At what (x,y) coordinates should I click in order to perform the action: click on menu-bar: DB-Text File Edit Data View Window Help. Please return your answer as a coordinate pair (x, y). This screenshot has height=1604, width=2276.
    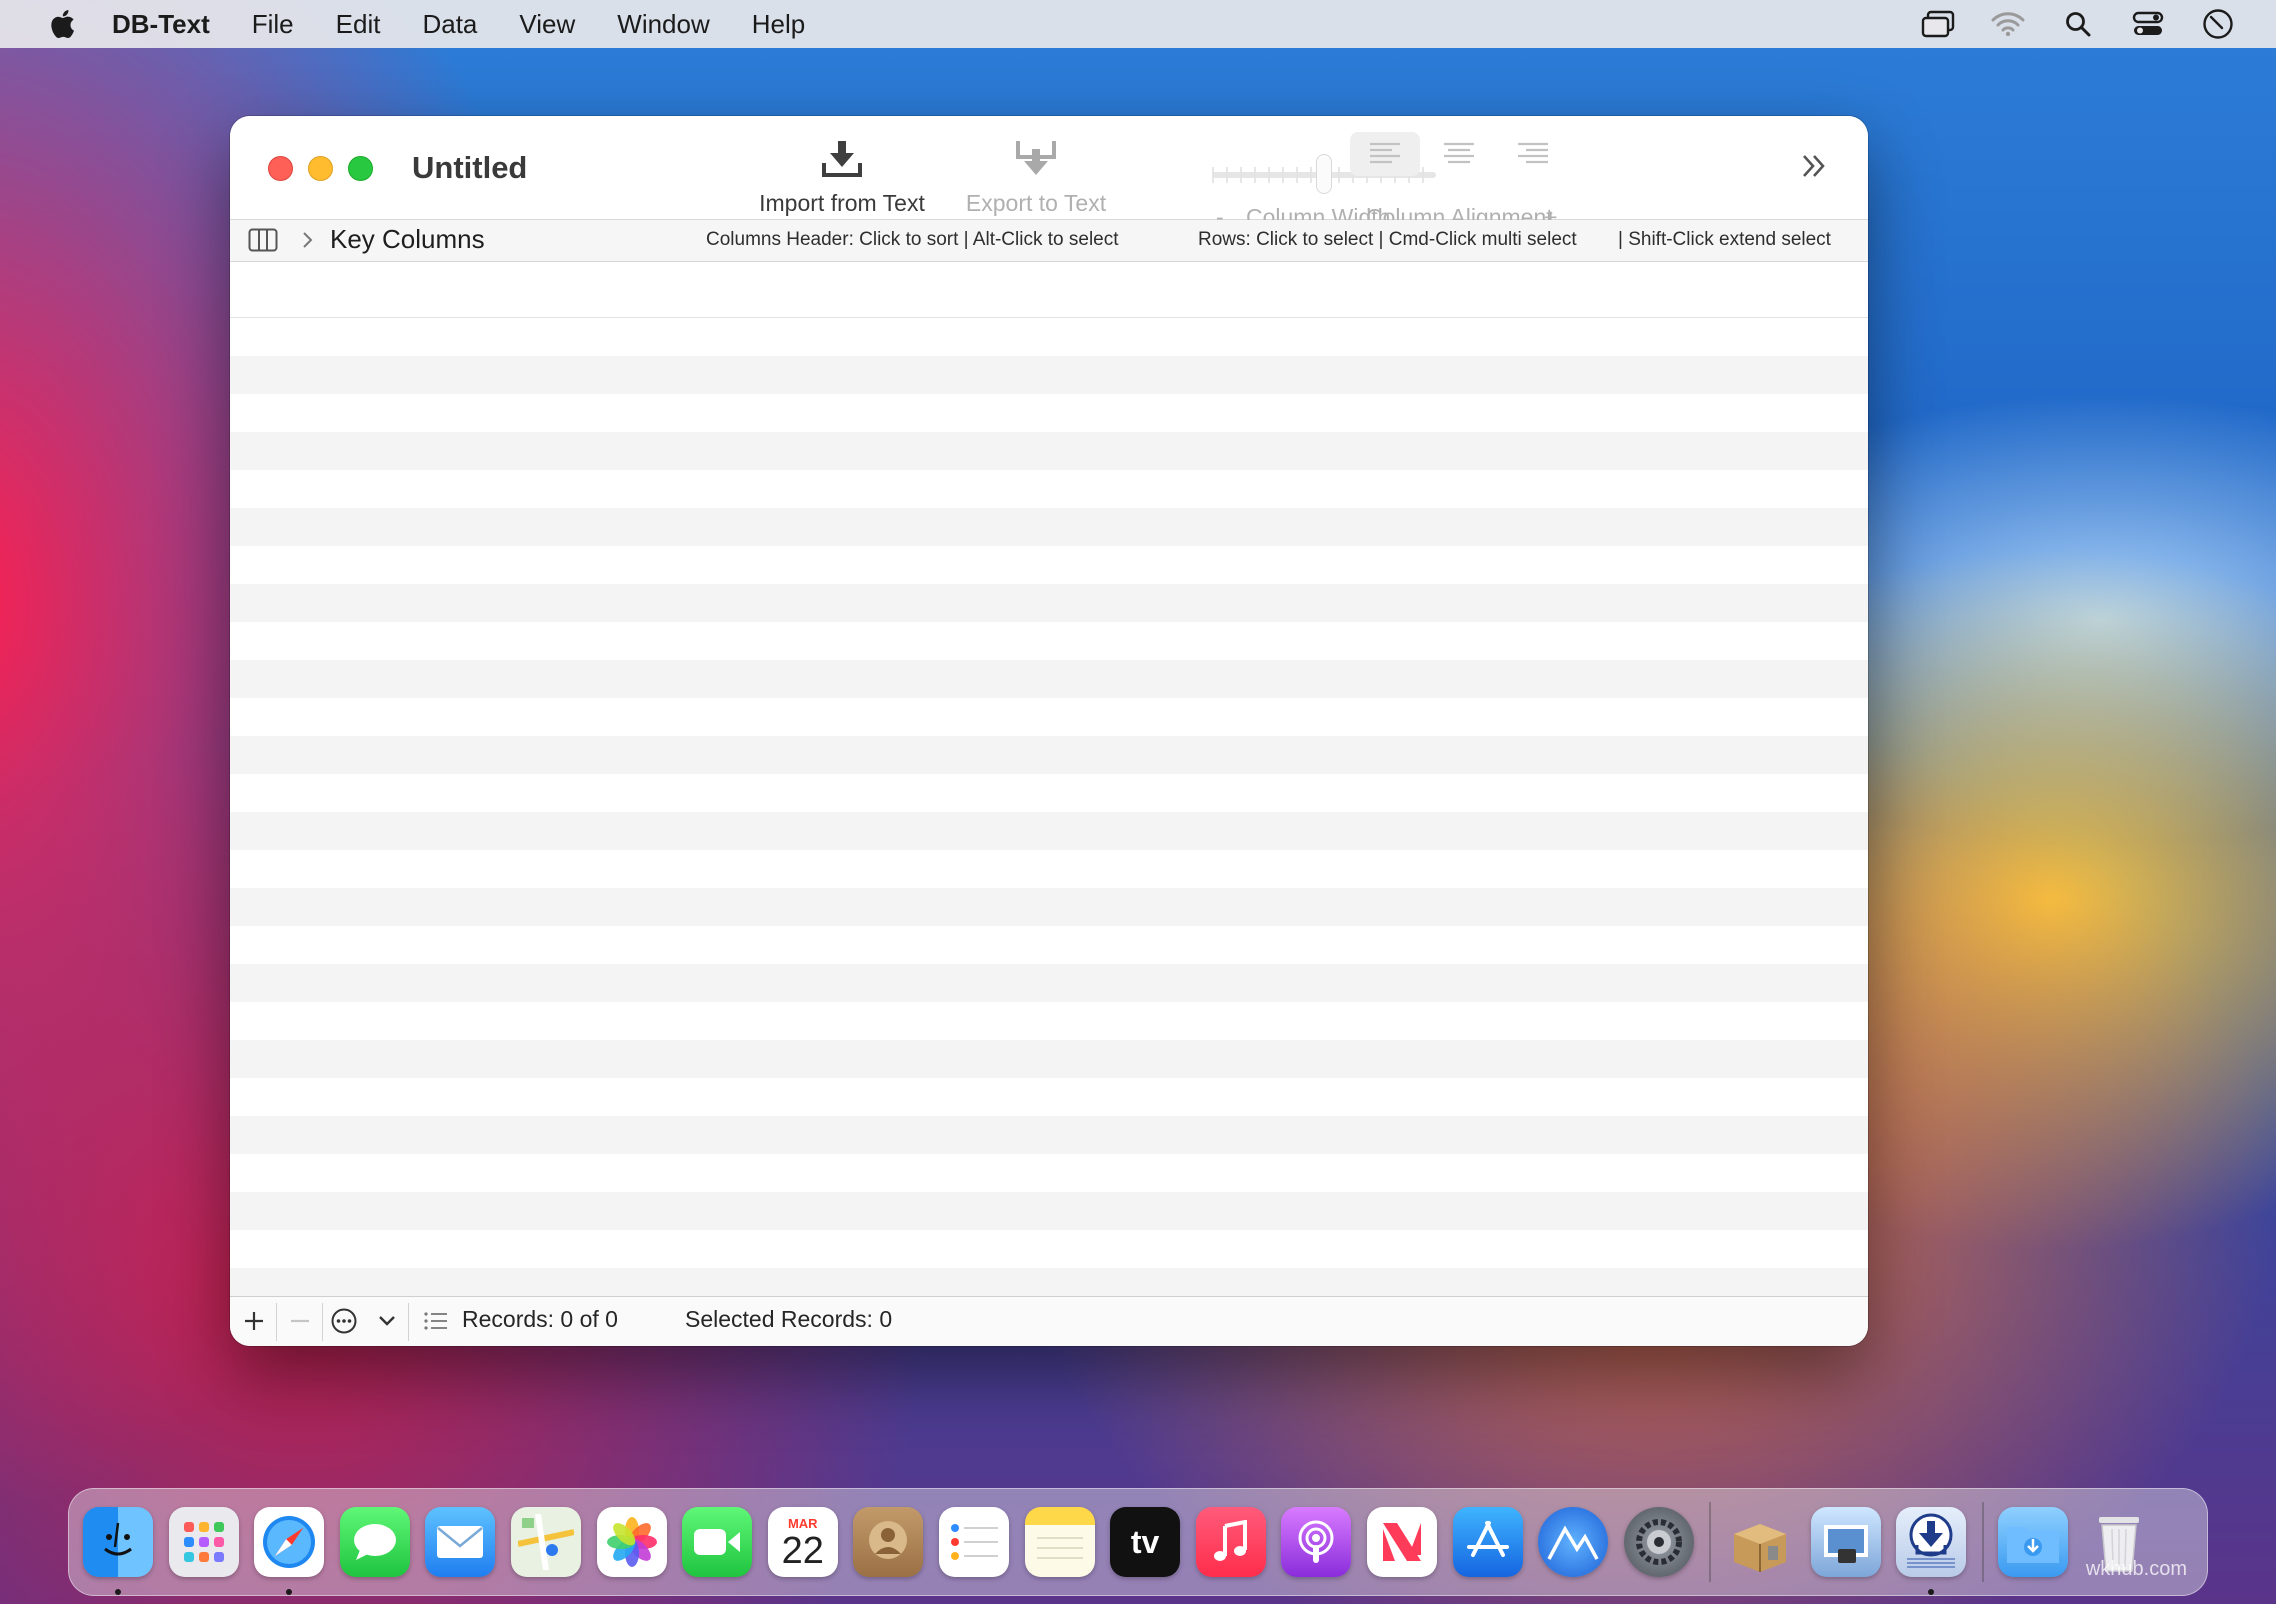
    Looking at the image, I should click on (1138, 24).